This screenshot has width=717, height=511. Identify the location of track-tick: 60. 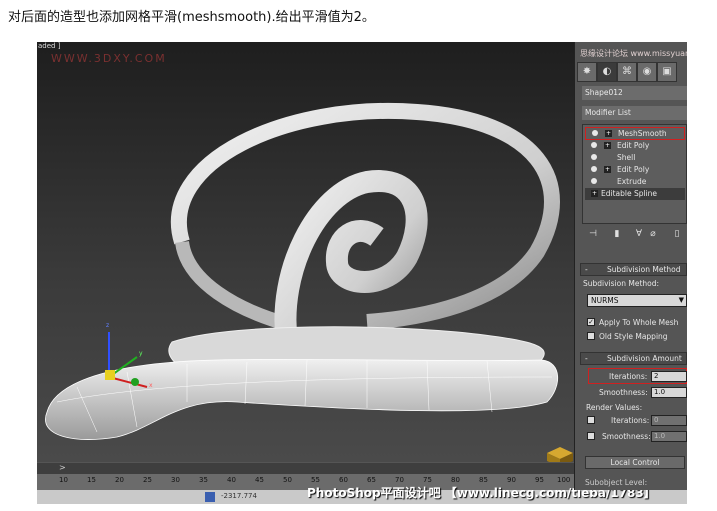
(343, 480).